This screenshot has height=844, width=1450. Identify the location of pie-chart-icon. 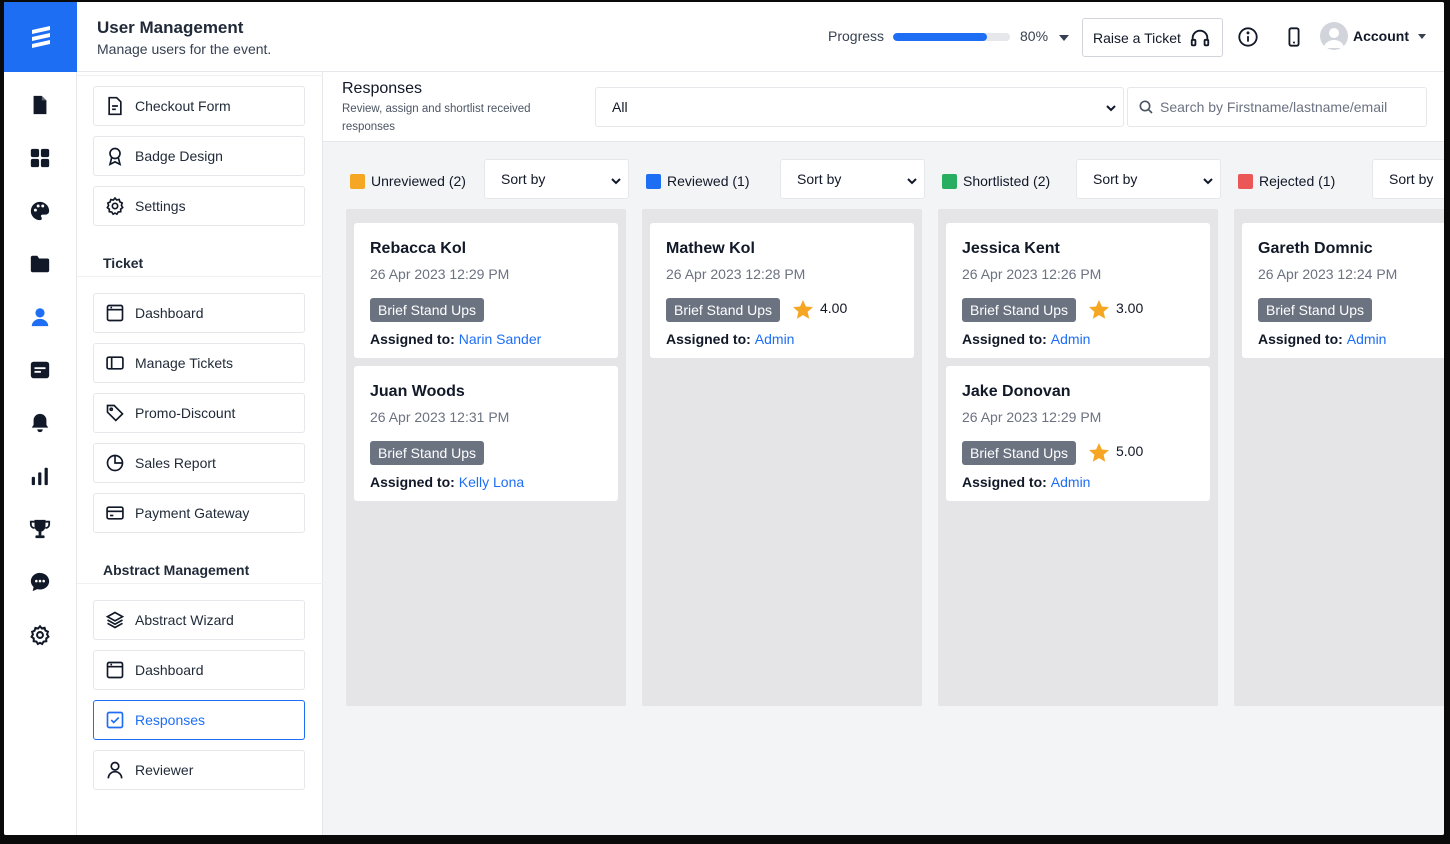
(115, 463).